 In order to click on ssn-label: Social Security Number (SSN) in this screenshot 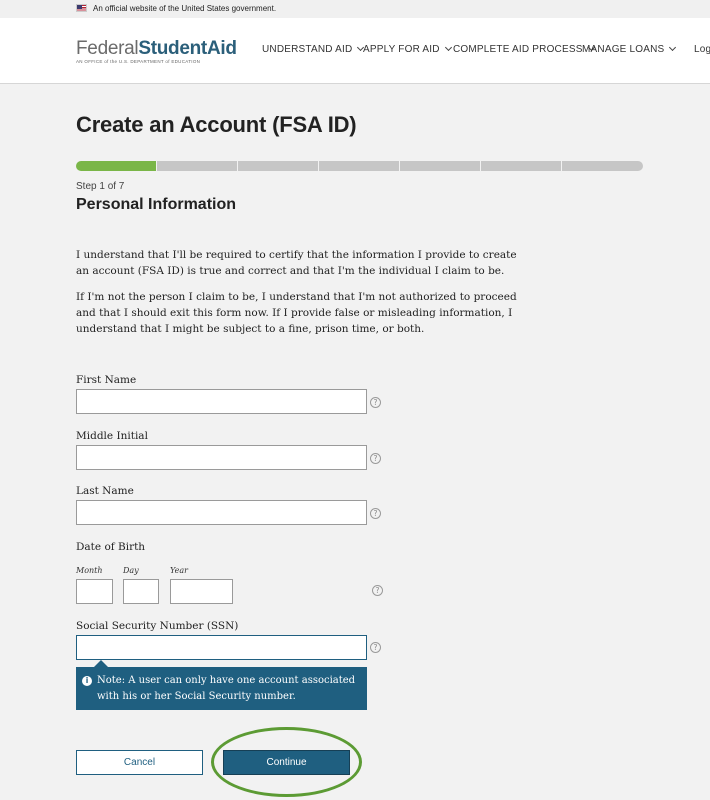, I will do `click(157, 626)`.